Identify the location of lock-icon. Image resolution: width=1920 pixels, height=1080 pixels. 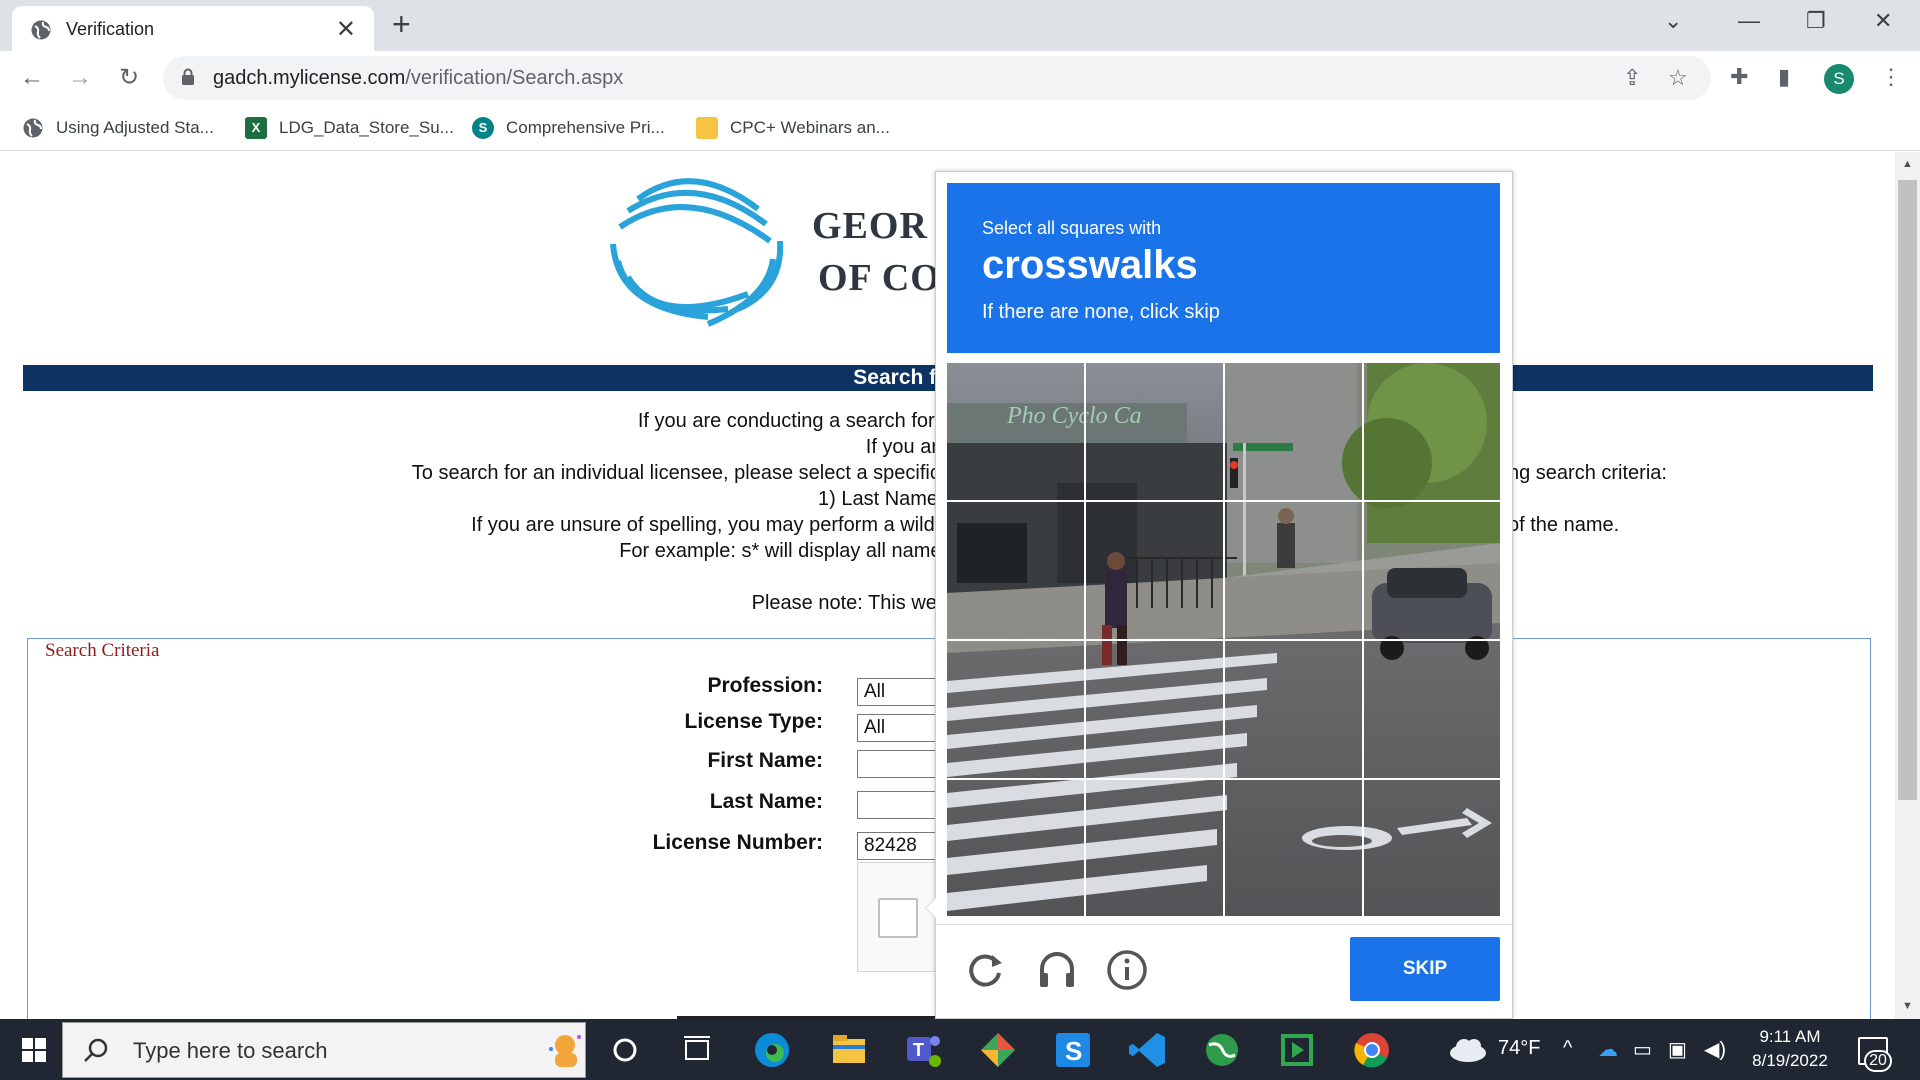
(188, 76).